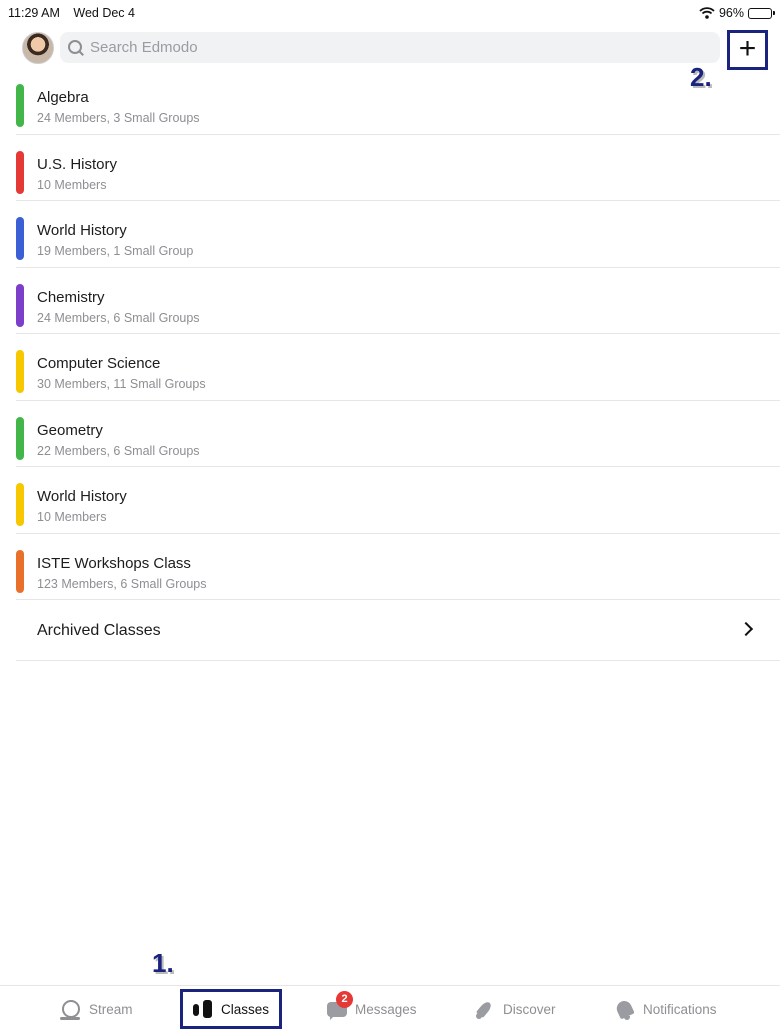 Image resolution: width=780 pixels, height=1032 pixels. Describe the element at coordinates (398, 500) in the screenshot. I see `class-item: World History 10 Members` at that location.